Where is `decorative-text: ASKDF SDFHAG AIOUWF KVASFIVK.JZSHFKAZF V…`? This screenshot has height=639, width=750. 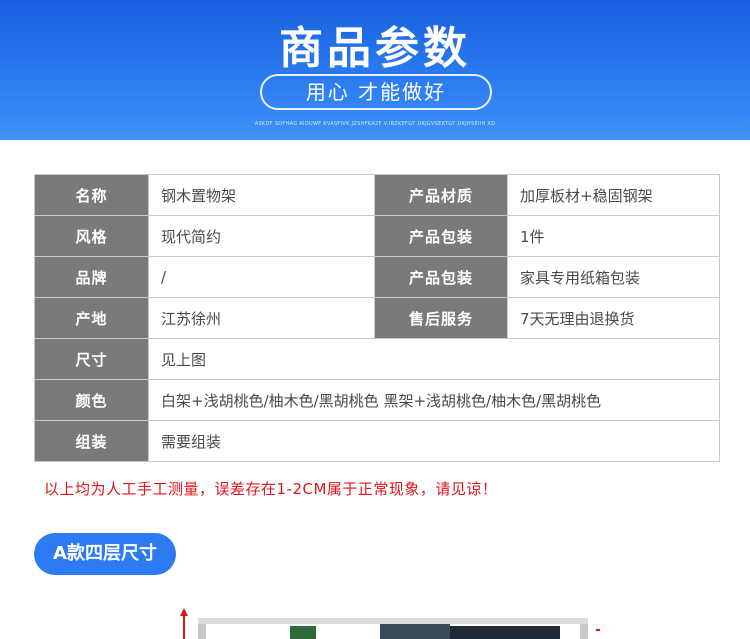
decorative-text: ASKDF SDFHAG AIOUWF KVASFIVK.JZSHFKAZF V… is located at coordinates (375, 124).